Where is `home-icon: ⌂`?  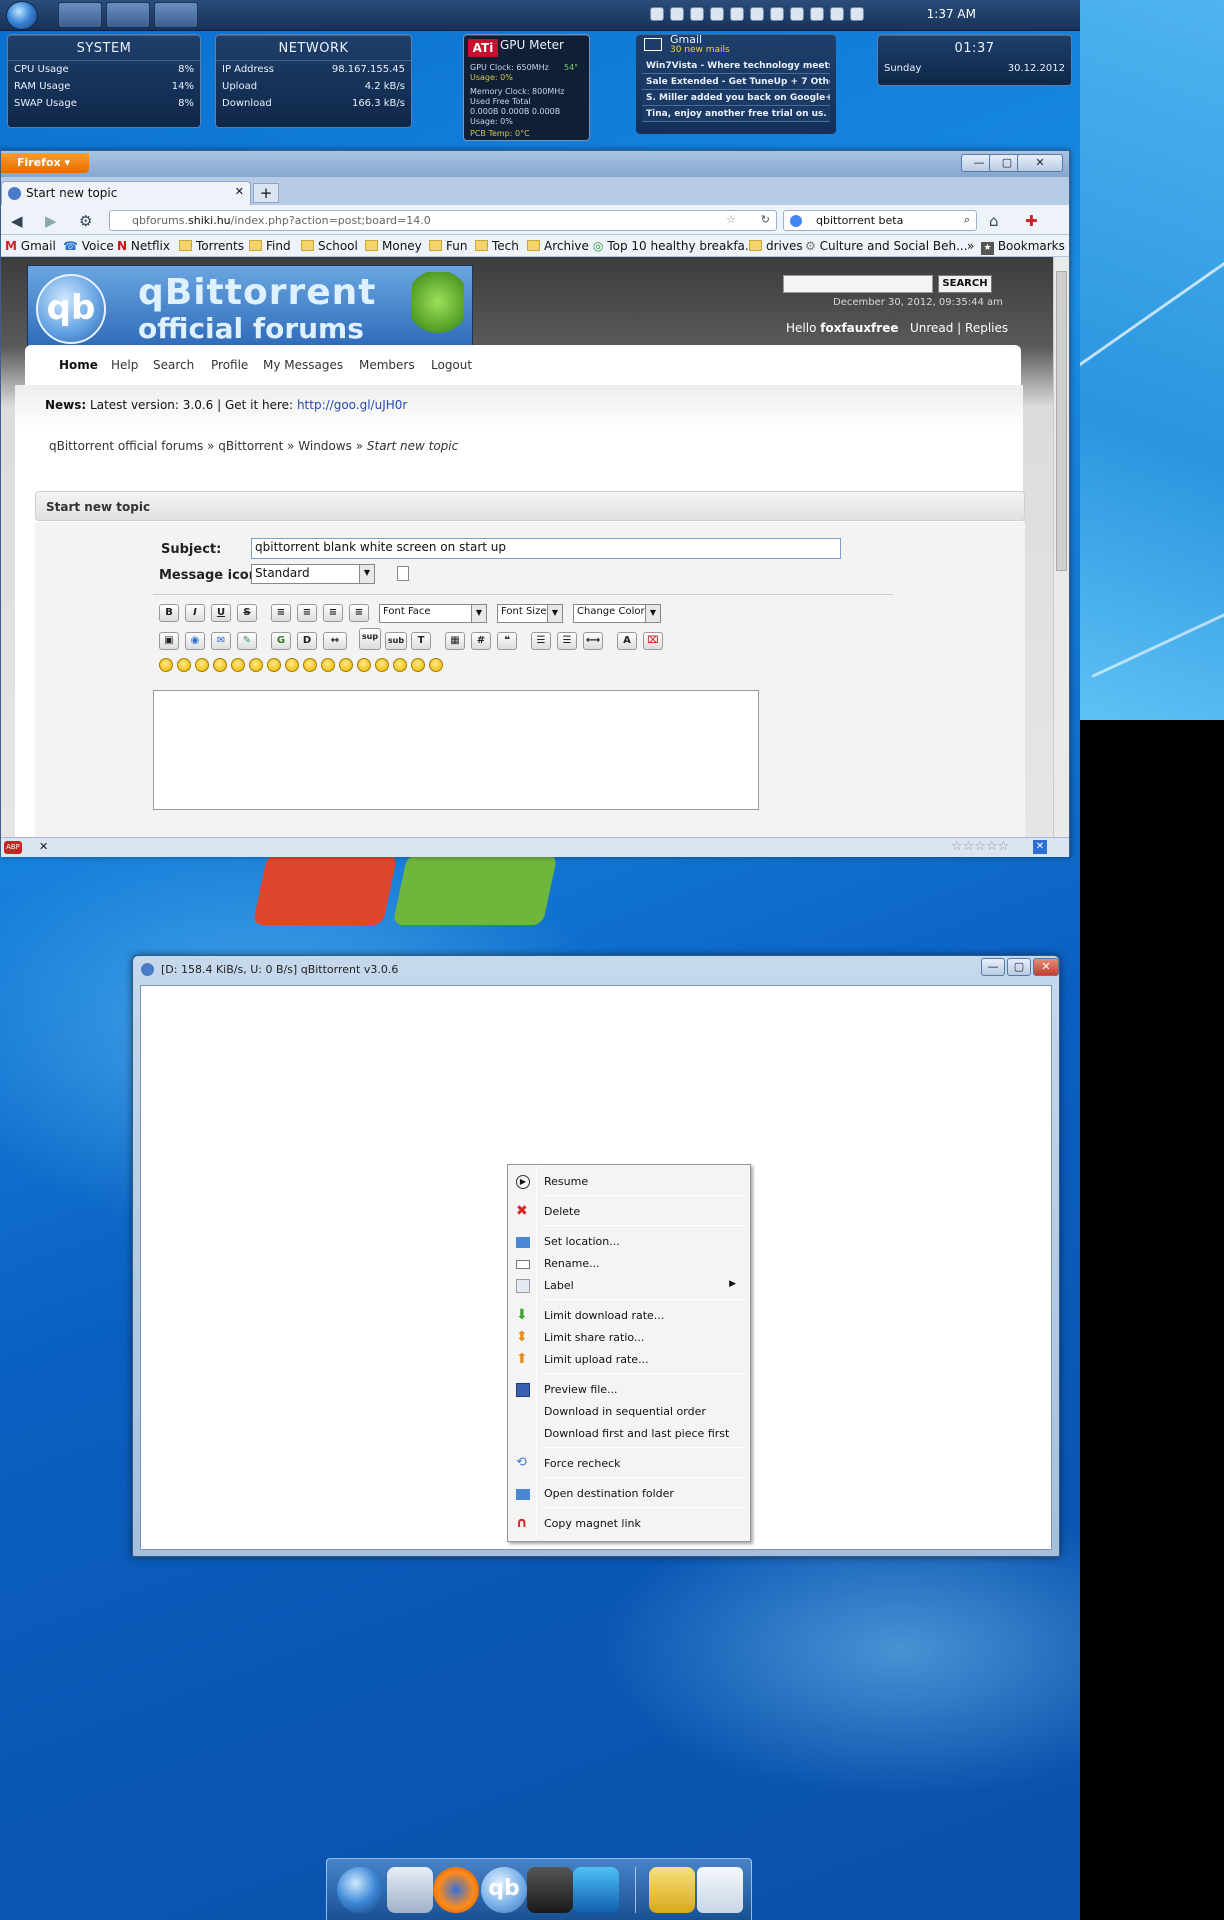
home-icon: ⌂ is located at coordinates (994, 221).